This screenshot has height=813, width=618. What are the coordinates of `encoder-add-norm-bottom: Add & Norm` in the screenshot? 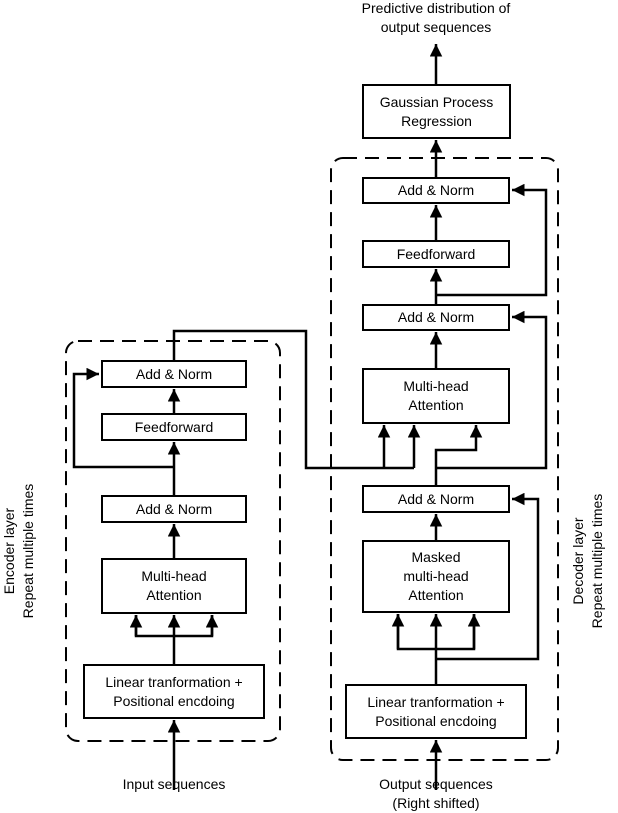 It's located at (174, 509).